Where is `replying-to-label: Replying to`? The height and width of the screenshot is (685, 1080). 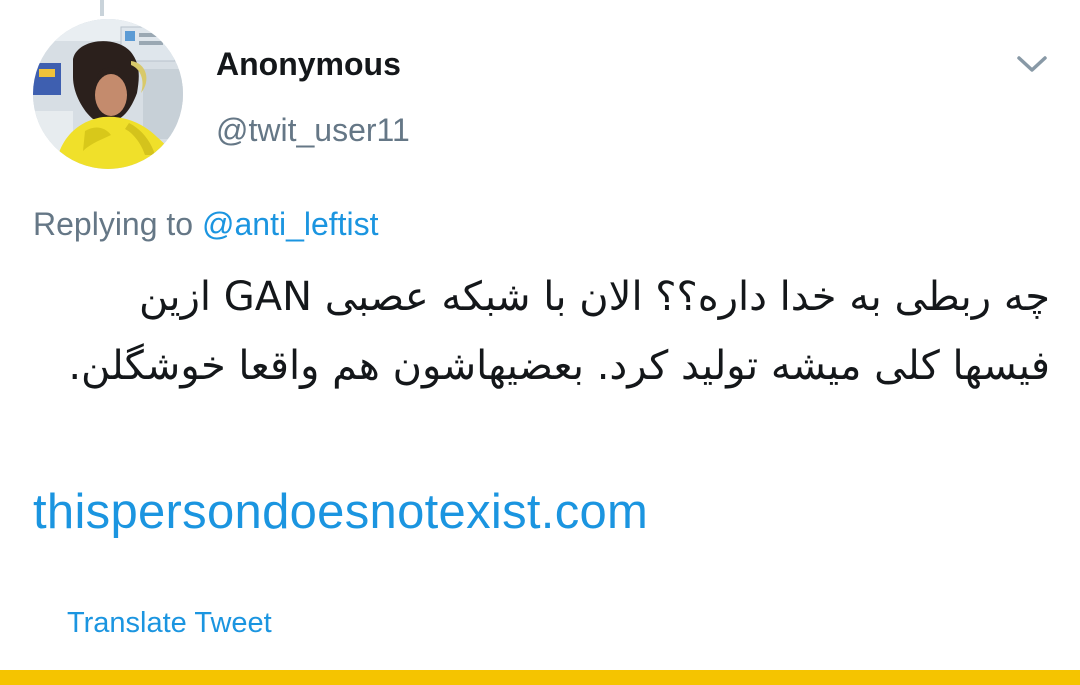 replying-to-label: Replying to is located at coordinates (113, 224).